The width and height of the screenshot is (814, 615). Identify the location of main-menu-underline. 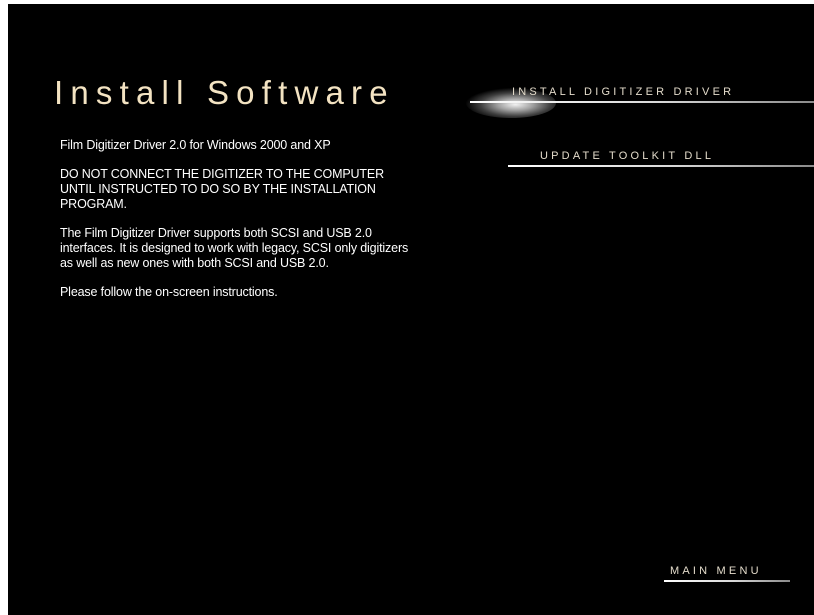
(727, 581).